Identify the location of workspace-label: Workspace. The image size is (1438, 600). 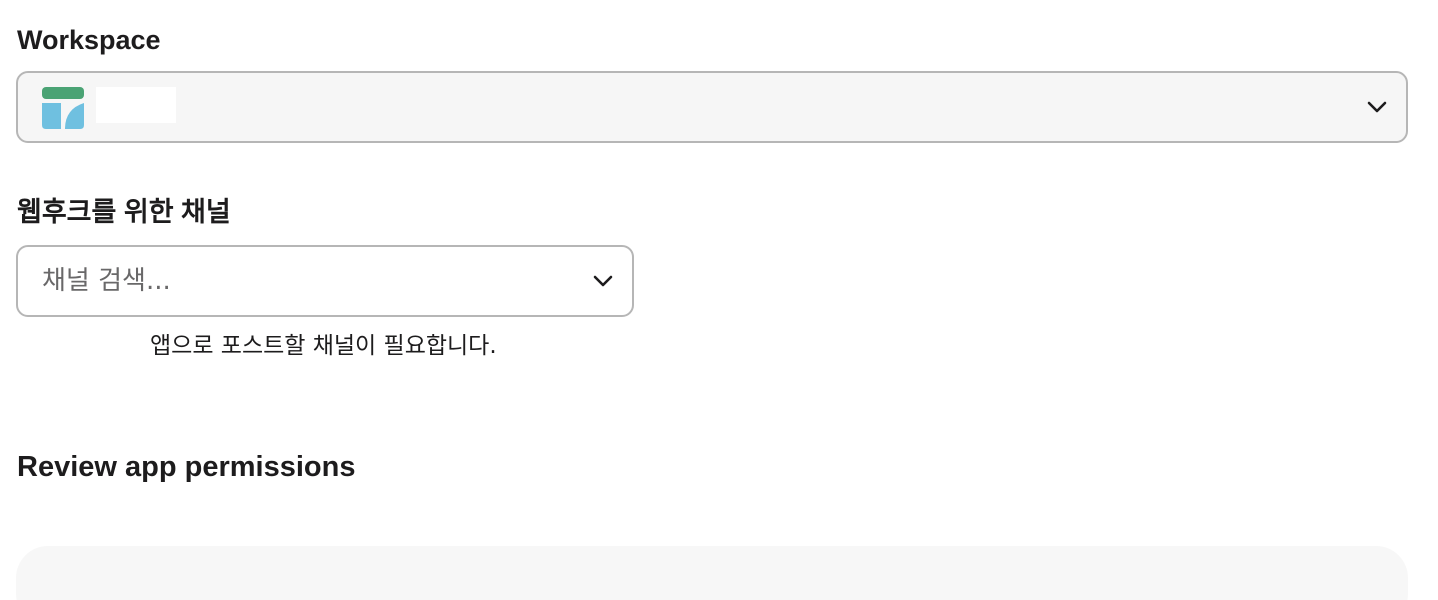
(89, 40).